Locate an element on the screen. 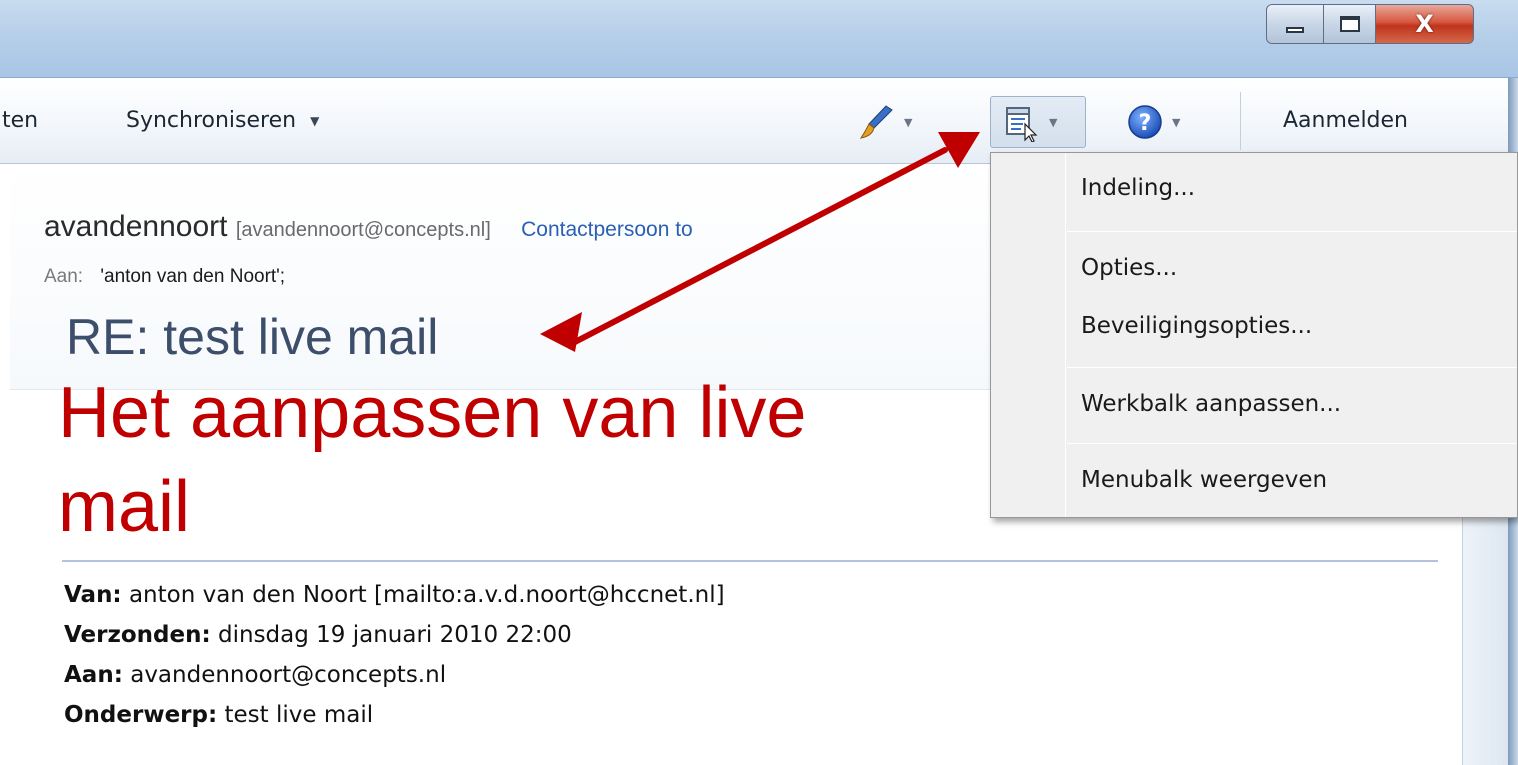 This screenshot has width=1518, height=765. sync-label: Synchroniseren is located at coordinates (211, 120).